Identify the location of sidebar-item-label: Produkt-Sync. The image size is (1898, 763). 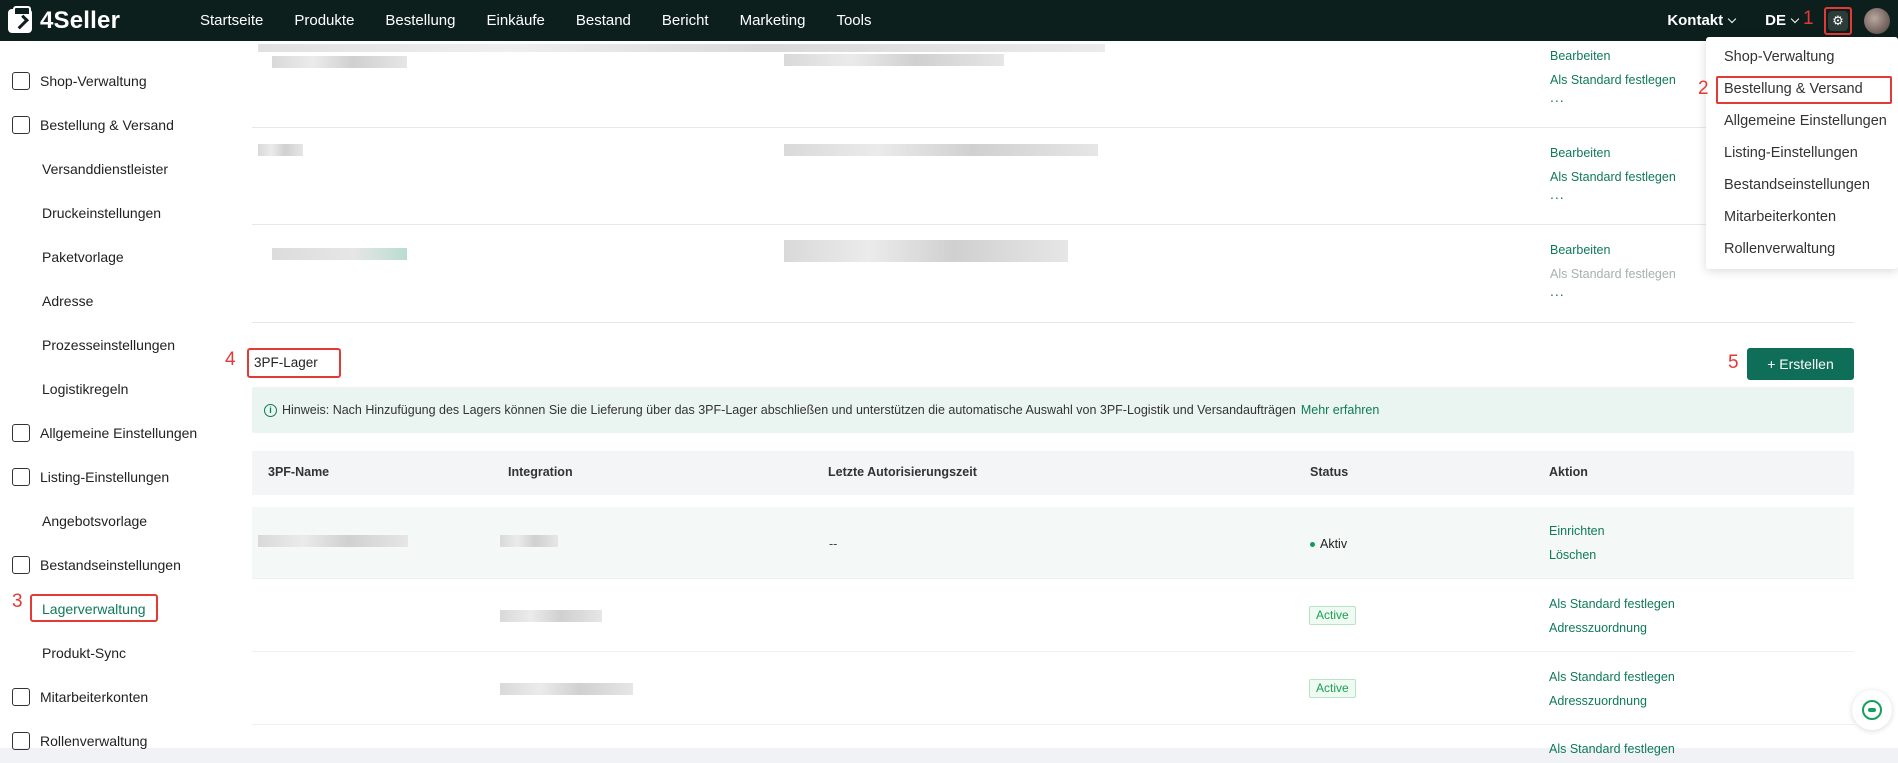
(84, 653).